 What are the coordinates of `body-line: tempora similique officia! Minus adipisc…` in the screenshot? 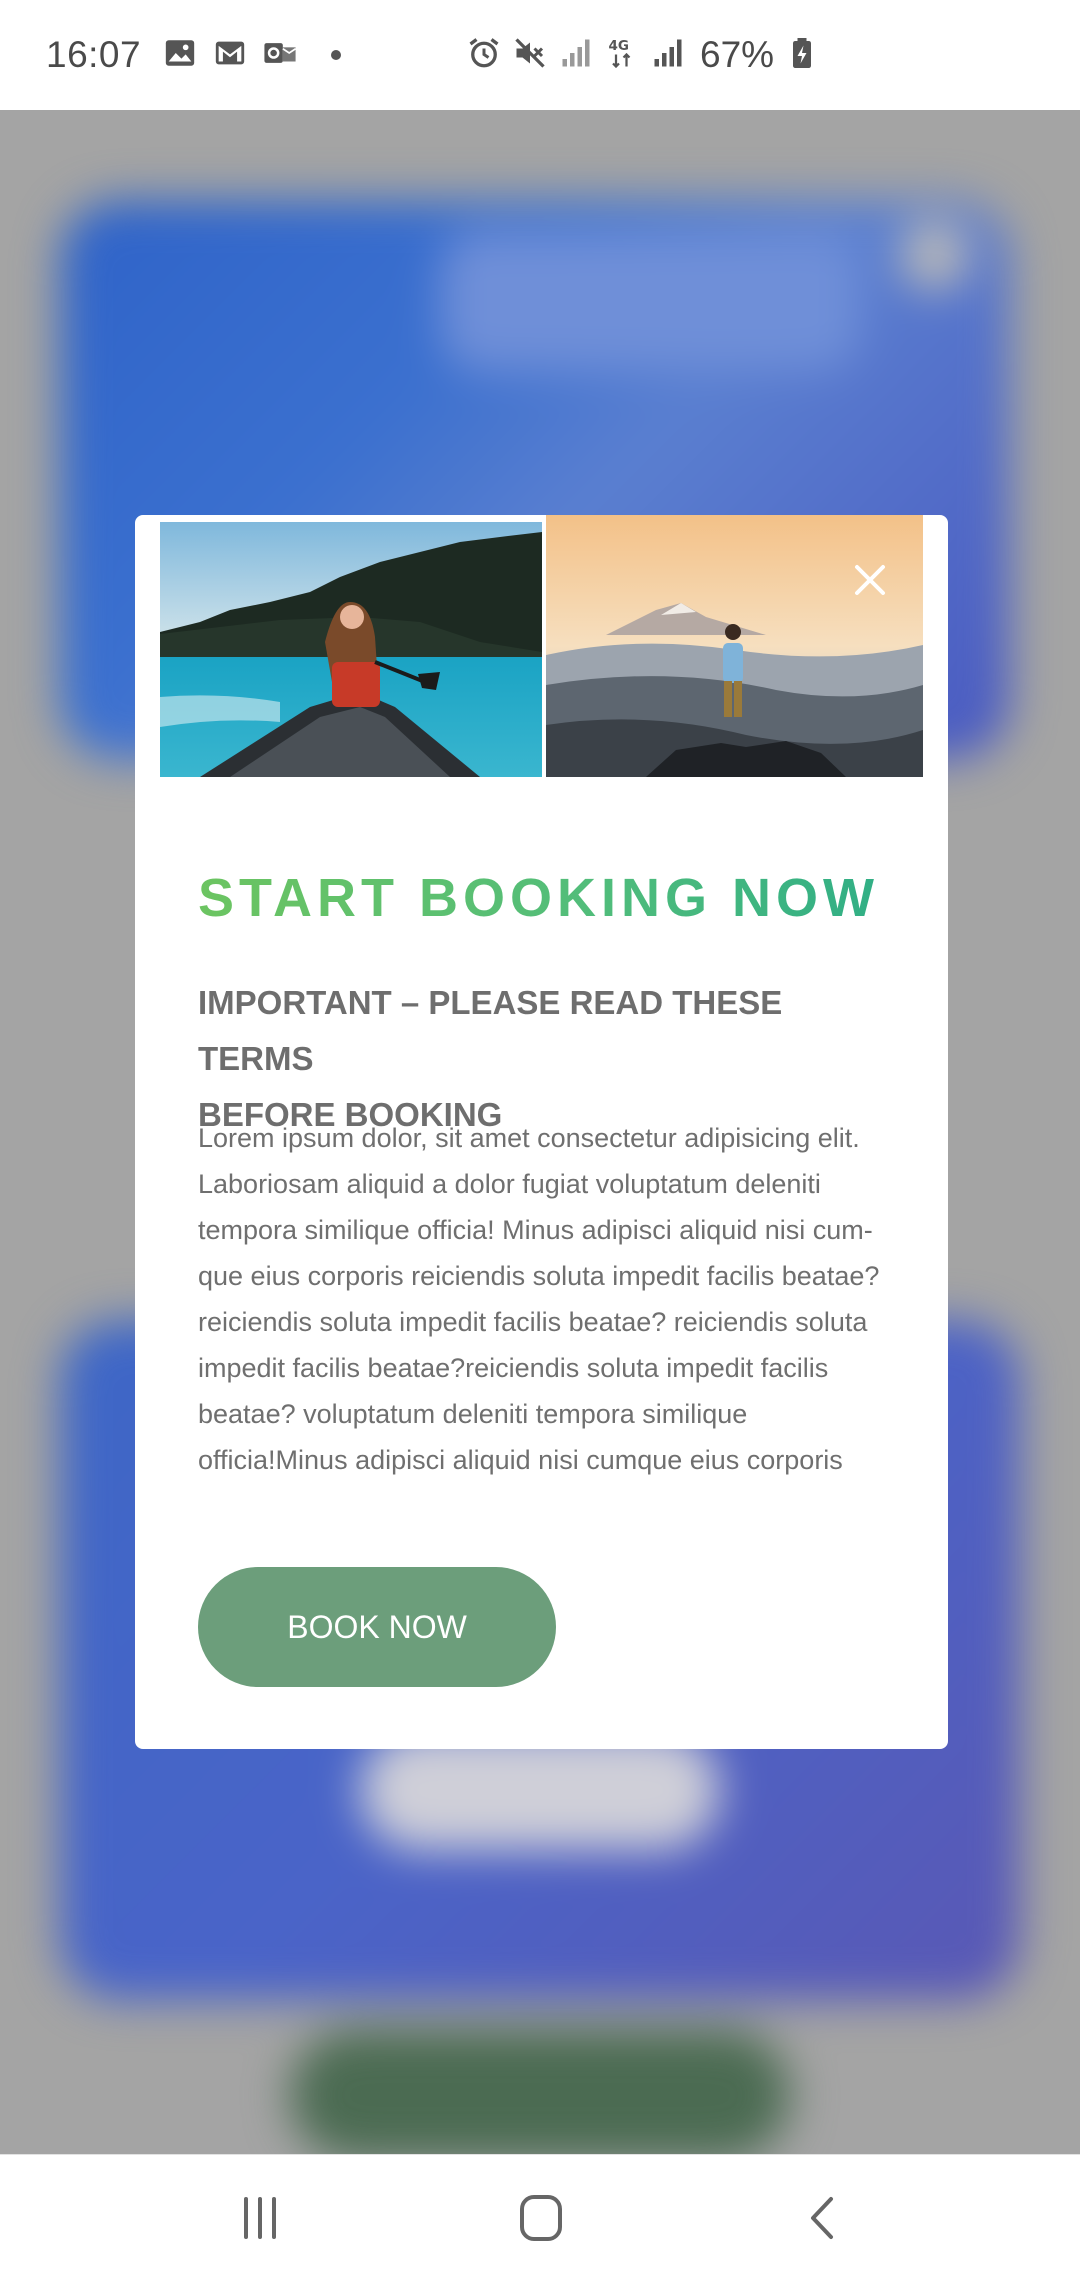 It's located at (535, 1230).